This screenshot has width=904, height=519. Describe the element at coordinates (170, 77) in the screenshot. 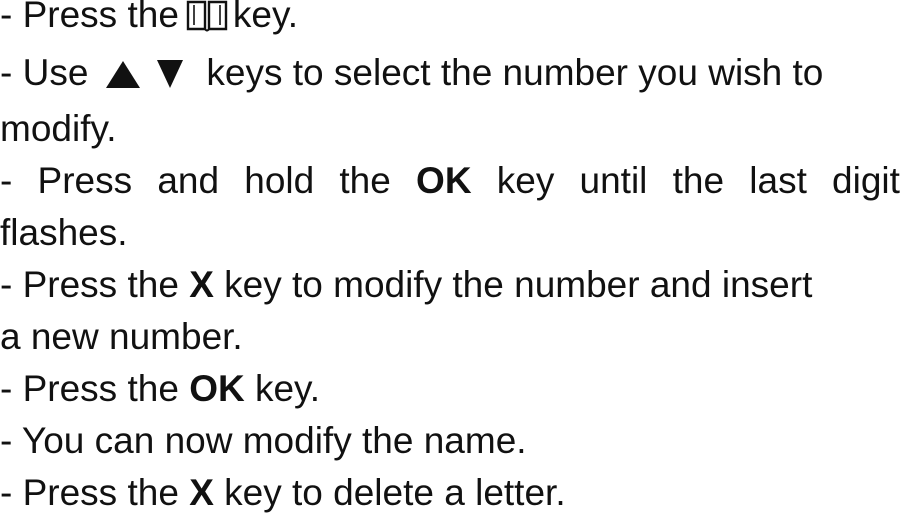

I see `down-triangle-icon` at that location.